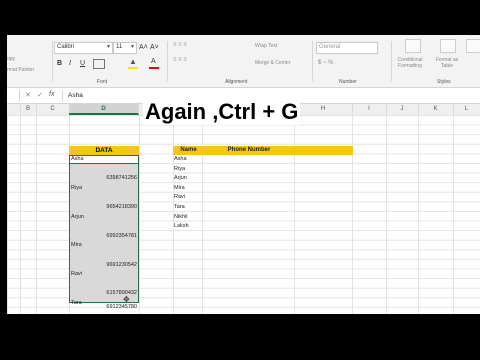 The image size is (480, 360). Describe the element at coordinates (248, 150) in the screenshot. I see `phone-number-header: Phone Number` at that location.